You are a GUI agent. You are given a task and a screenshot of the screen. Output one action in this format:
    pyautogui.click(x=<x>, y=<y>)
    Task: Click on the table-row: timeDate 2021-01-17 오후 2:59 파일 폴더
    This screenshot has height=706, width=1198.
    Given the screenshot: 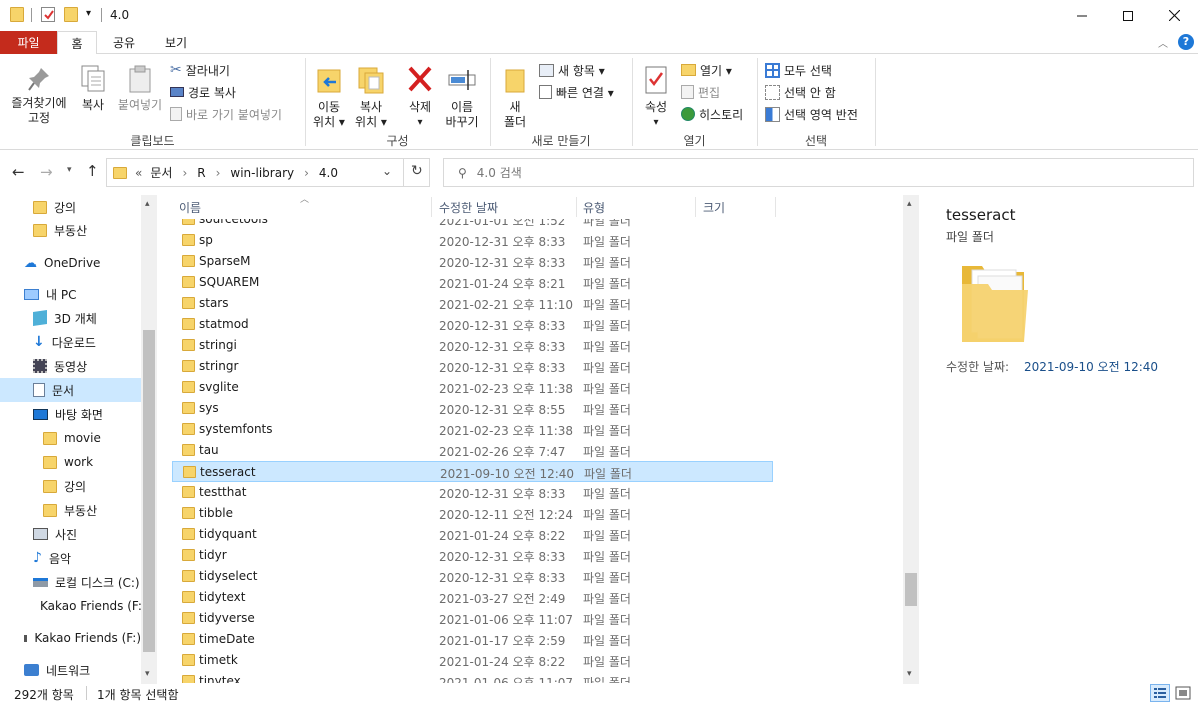 What is the action you would take?
    pyautogui.click(x=537, y=639)
    